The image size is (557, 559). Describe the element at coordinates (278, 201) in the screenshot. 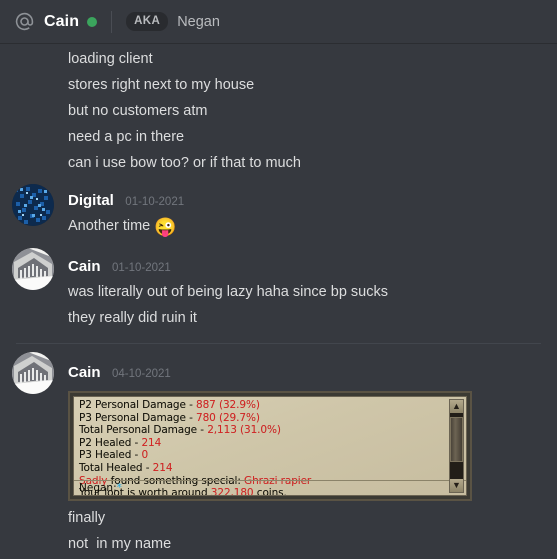

I see `message-header: Digital 01-10-2021` at that location.